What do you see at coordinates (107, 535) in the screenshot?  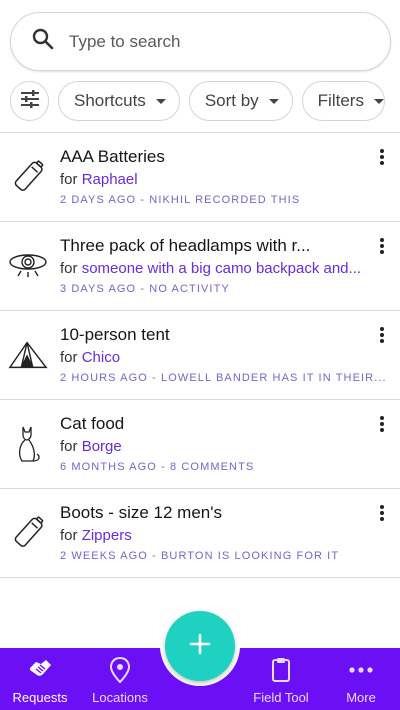 I see `recipient-link: Zippers` at bounding box center [107, 535].